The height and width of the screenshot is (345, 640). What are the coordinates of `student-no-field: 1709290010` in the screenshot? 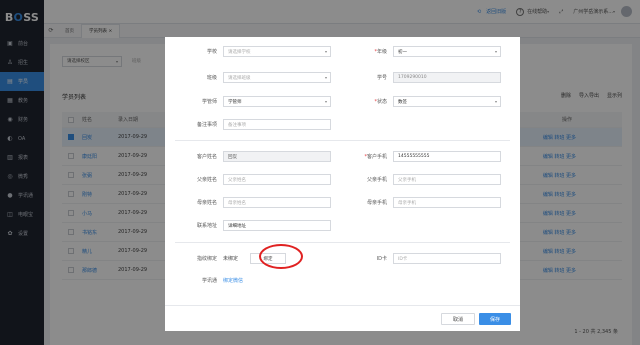 It's located at (447, 77).